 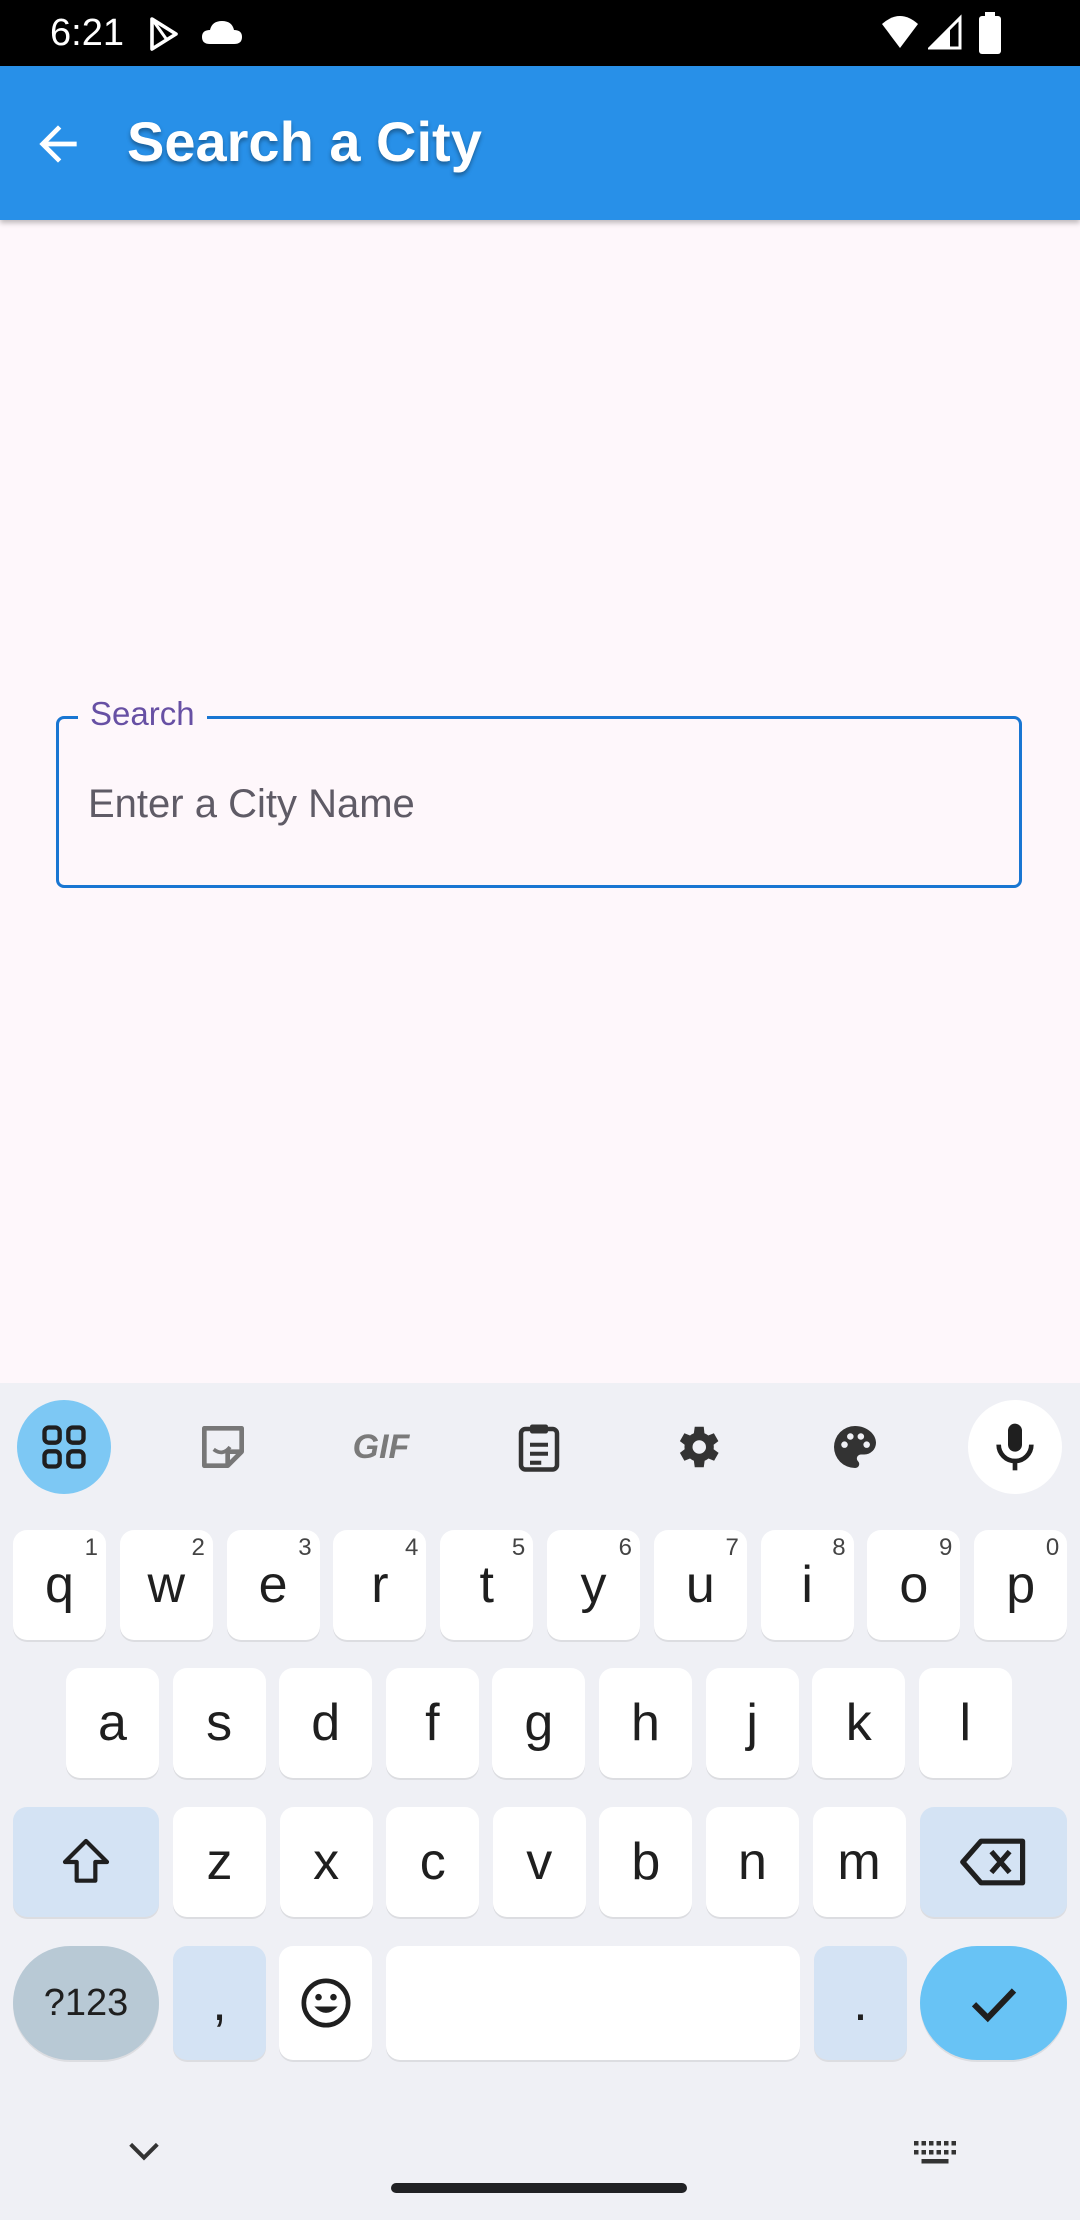 I want to click on key-label: v, so click(x=539, y=1862).